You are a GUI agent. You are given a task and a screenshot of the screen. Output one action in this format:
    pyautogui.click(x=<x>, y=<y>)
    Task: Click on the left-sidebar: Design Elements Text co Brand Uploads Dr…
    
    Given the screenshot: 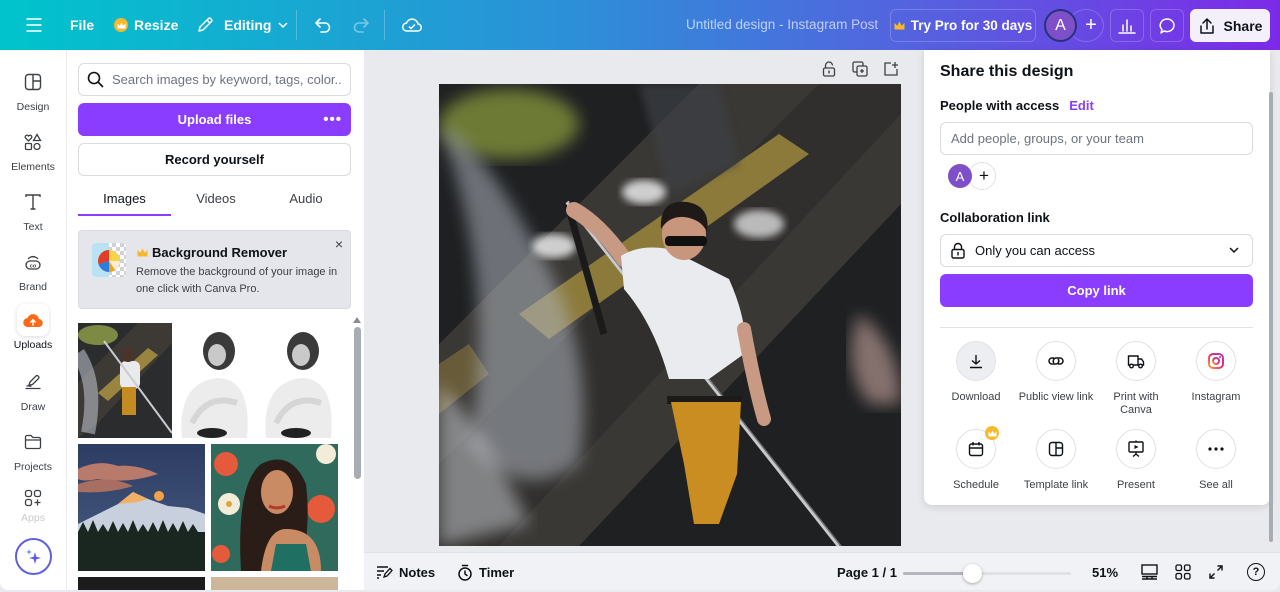 What is the action you would take?
    pyautogui.click(x=33, y=320)
    